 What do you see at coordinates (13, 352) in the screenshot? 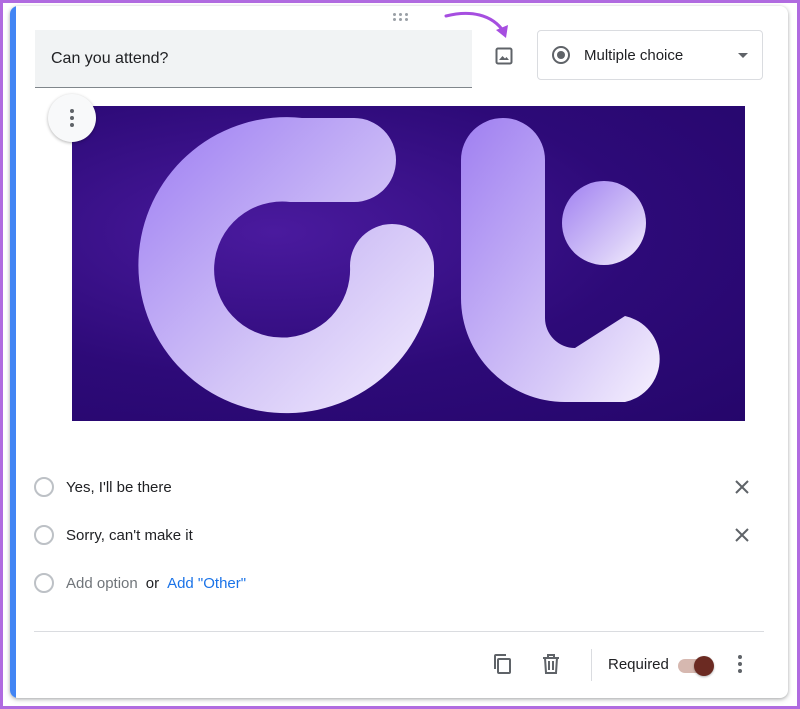
I see `card-accent-bar` at bounding box center [13, 352].